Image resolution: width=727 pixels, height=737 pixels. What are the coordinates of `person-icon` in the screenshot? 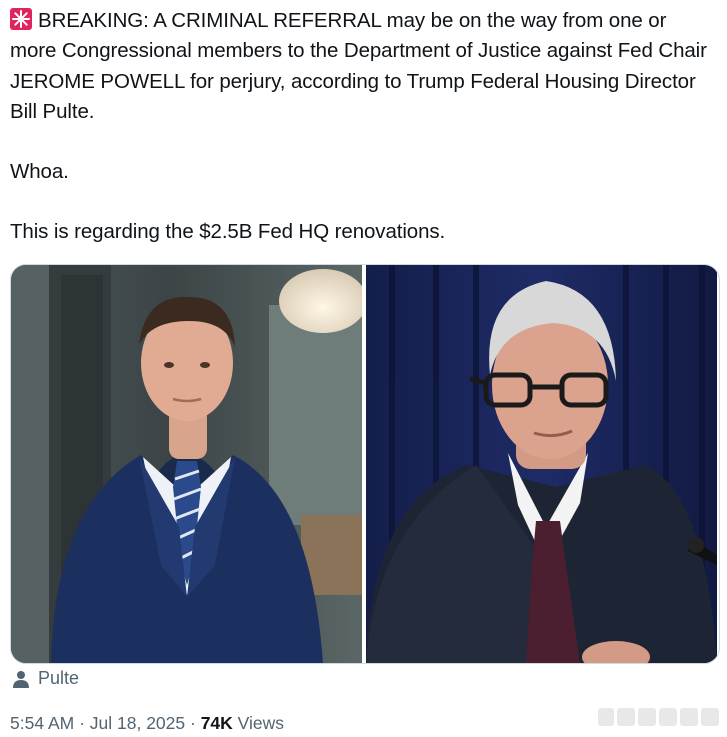 It's located at (21, 679).